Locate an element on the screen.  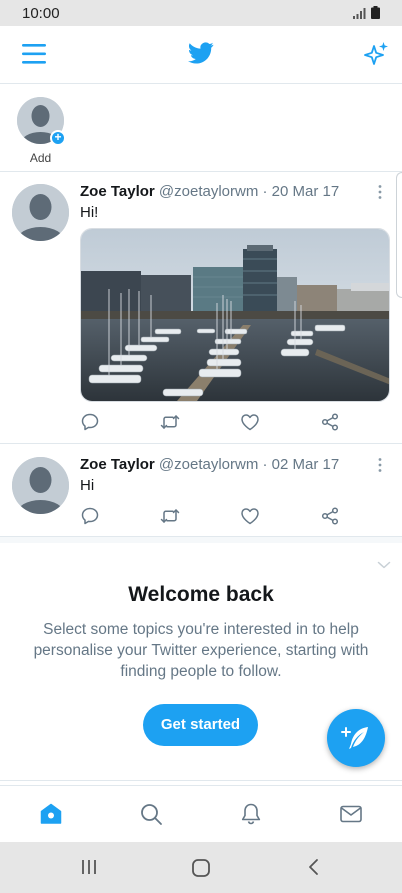
tweet: Zoe Taylor @zoetaylorwm · 02 Mar 17 Hi is located at coordinates (201, 490).